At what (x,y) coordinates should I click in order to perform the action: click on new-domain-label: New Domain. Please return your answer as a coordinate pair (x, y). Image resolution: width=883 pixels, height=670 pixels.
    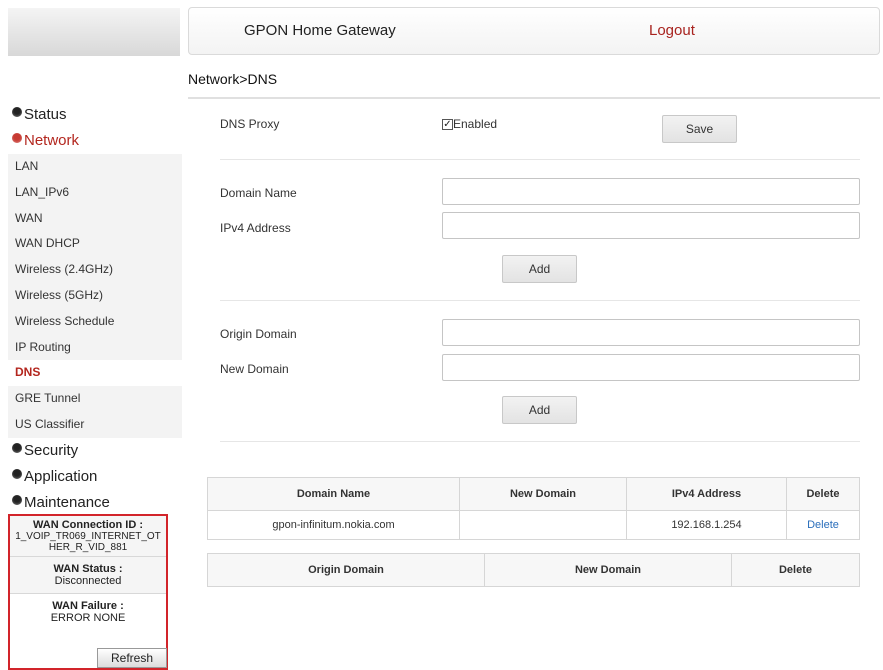
    Looking at the image, I should click on (254, 369).